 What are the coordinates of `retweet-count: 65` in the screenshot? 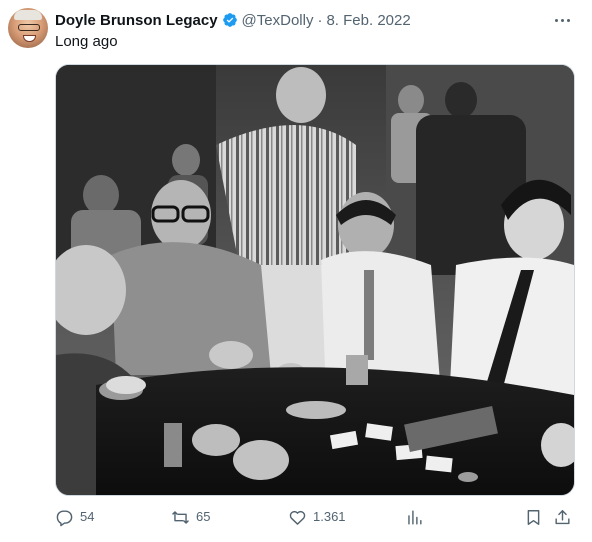 It's located at (203, 516).